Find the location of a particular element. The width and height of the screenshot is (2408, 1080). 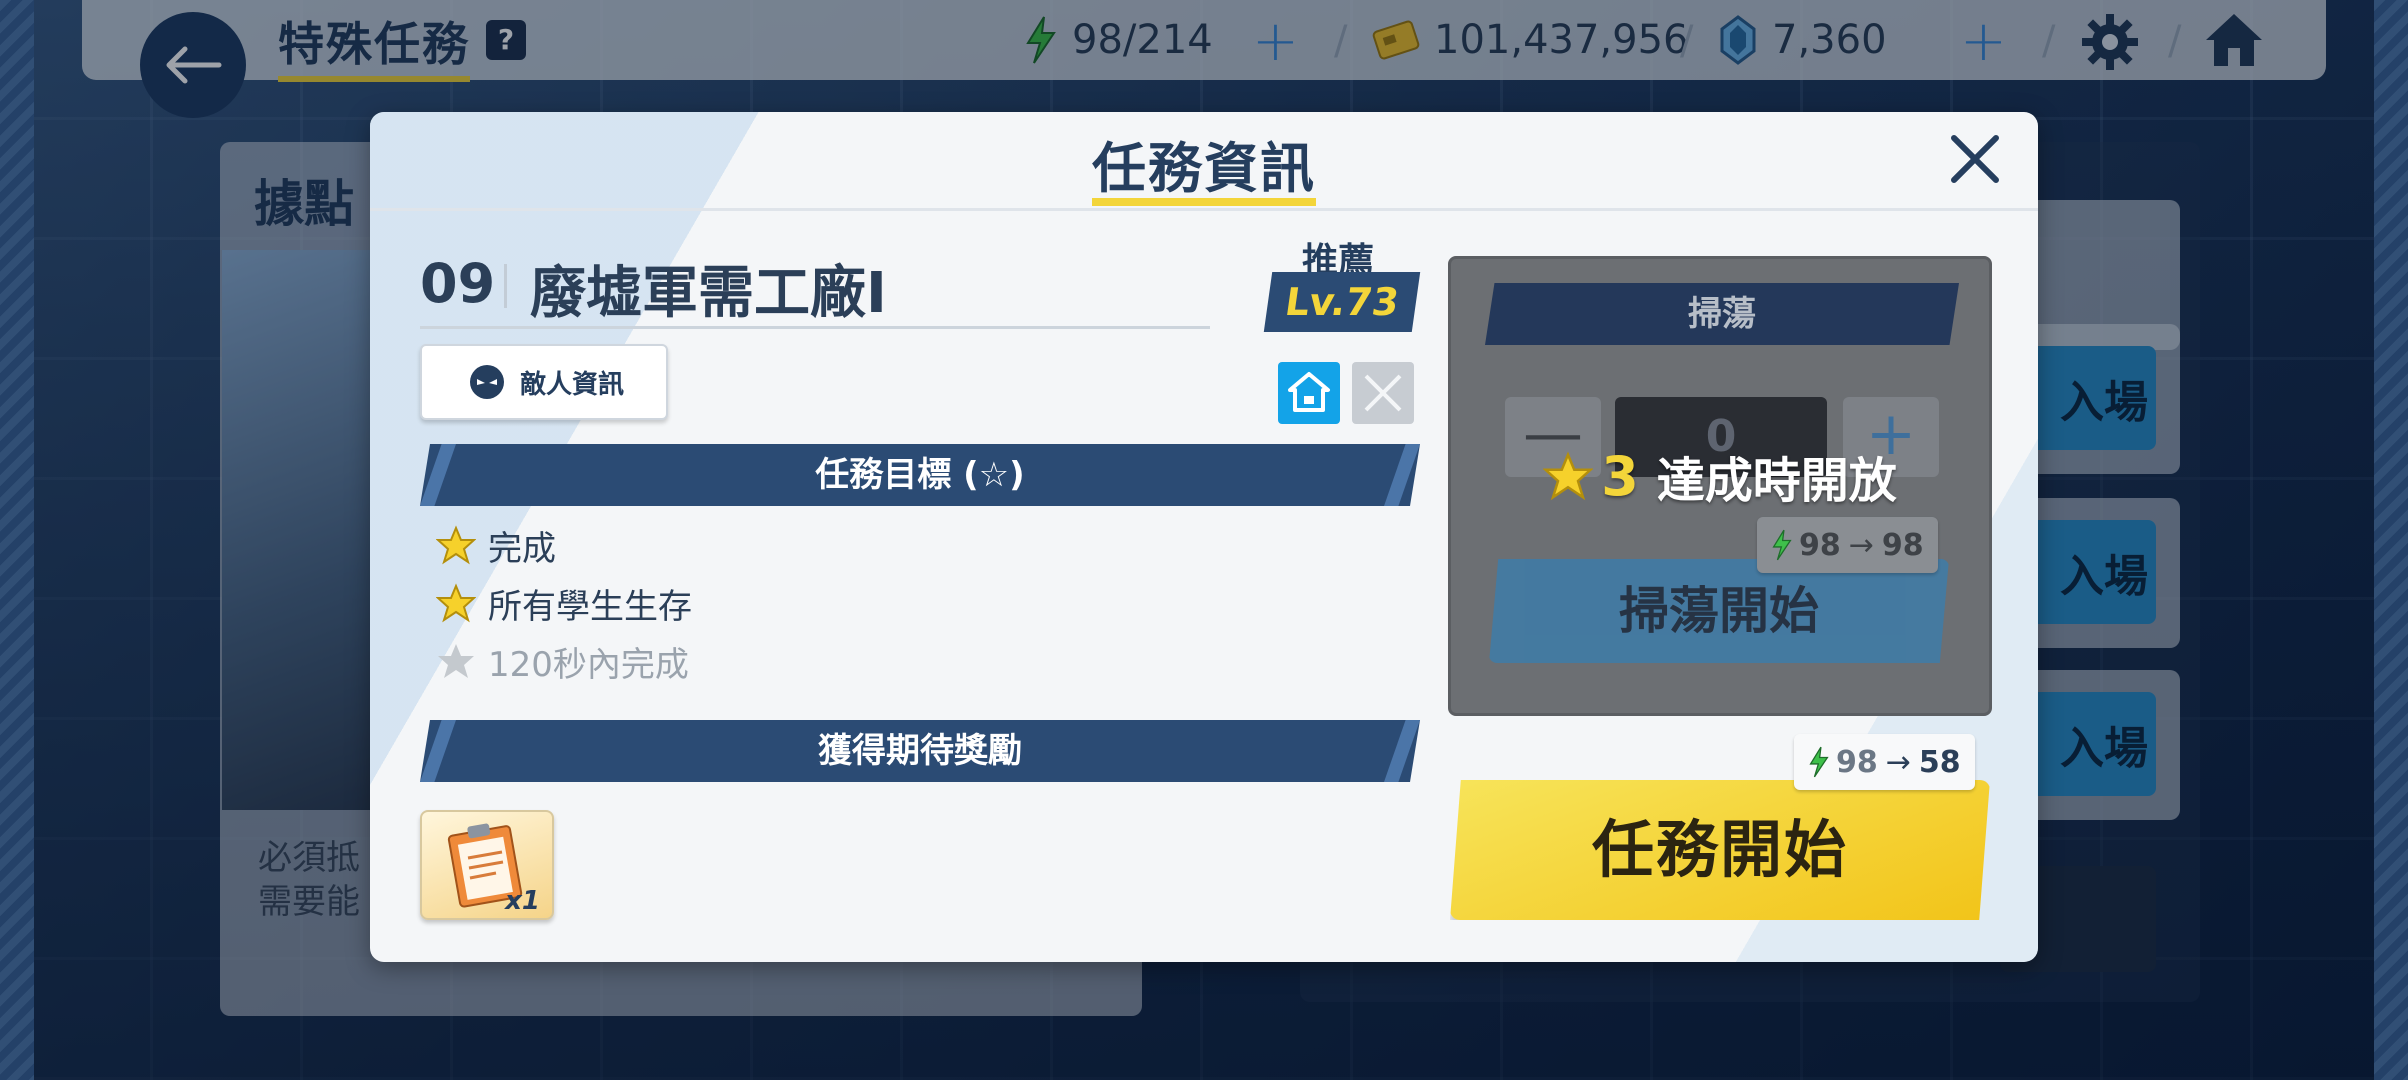

sweep-lock-stars: 3 is located at coordinates (1620, 476).